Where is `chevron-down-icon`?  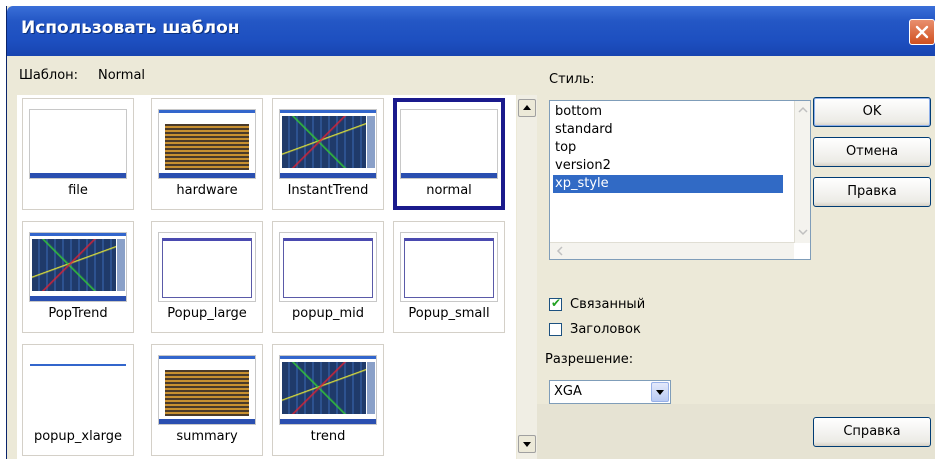
chevron-down-icon is located at coordinates (660, 392).